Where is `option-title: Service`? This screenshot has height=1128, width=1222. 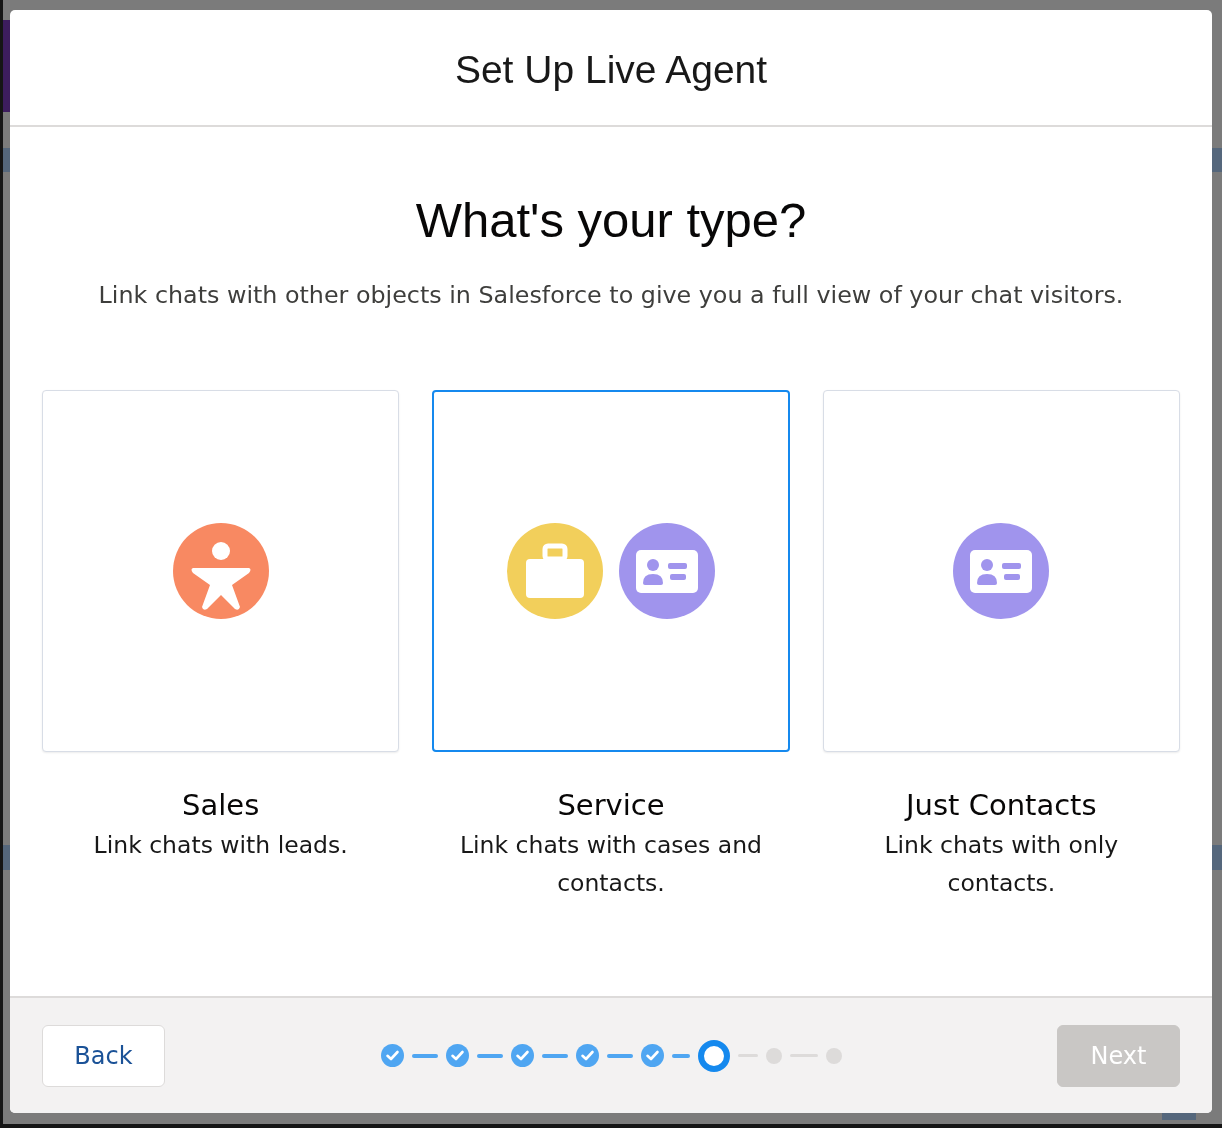 option-title: Service is located at coordinates (611, 805).